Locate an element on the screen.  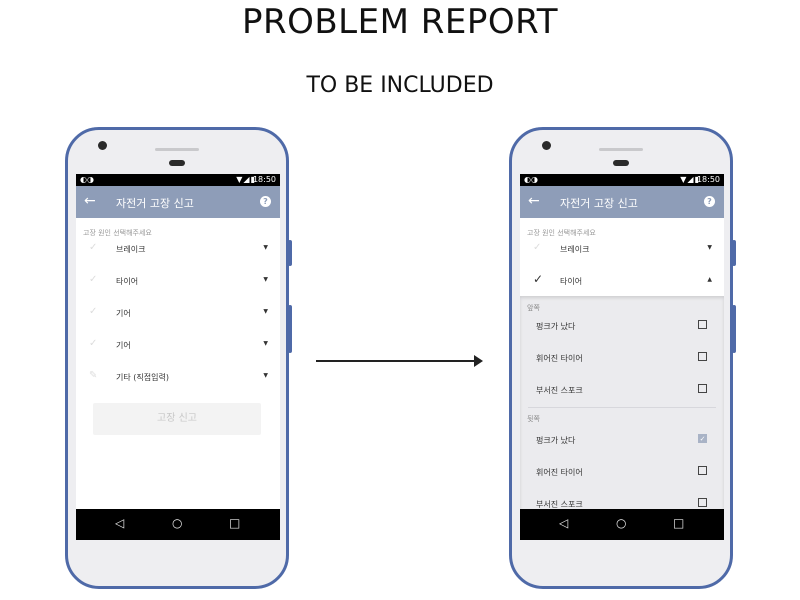
chevron-up-icon: ▲ is located at coordinates (709, 279).